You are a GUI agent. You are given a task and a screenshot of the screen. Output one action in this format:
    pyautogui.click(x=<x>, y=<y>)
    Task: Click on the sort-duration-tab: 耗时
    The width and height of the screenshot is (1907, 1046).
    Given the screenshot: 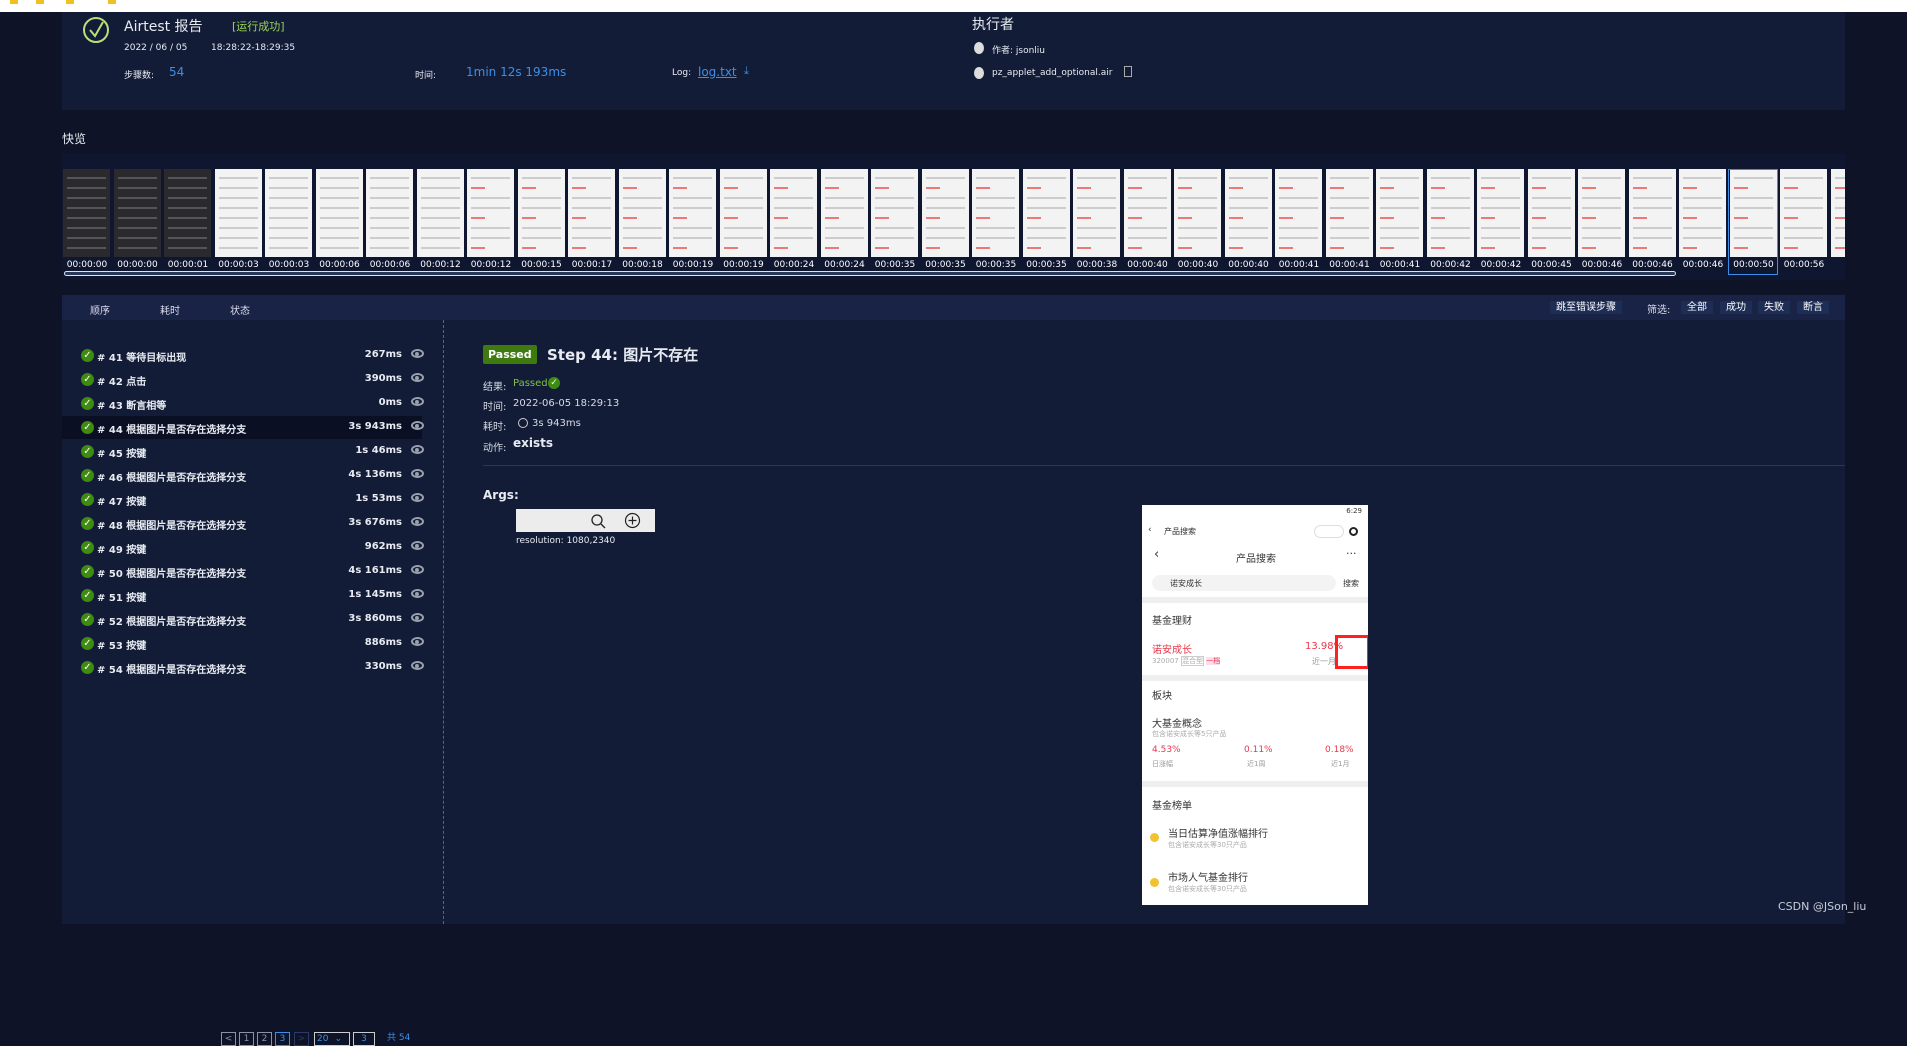 What is the action you would take?
    pyautogui.click(x=170, y=309)
    